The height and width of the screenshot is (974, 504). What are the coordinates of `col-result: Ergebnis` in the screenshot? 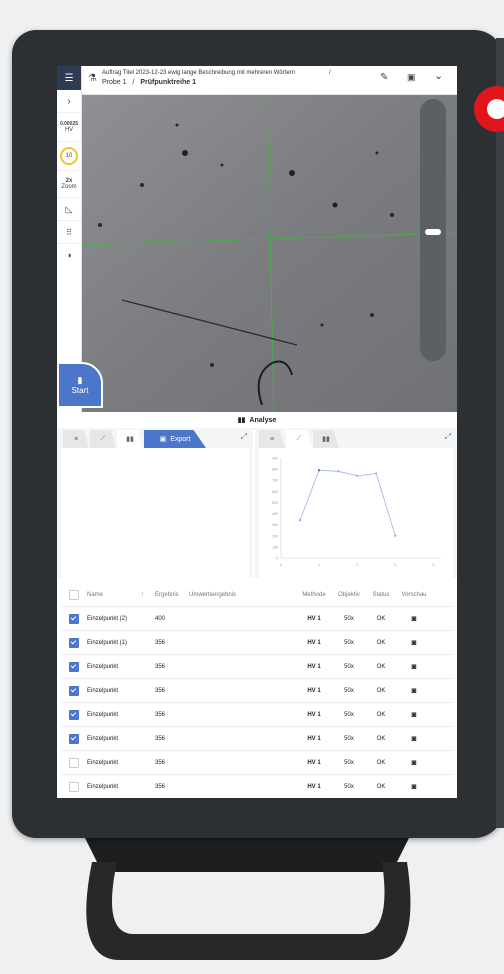 It's located at (172, 595).